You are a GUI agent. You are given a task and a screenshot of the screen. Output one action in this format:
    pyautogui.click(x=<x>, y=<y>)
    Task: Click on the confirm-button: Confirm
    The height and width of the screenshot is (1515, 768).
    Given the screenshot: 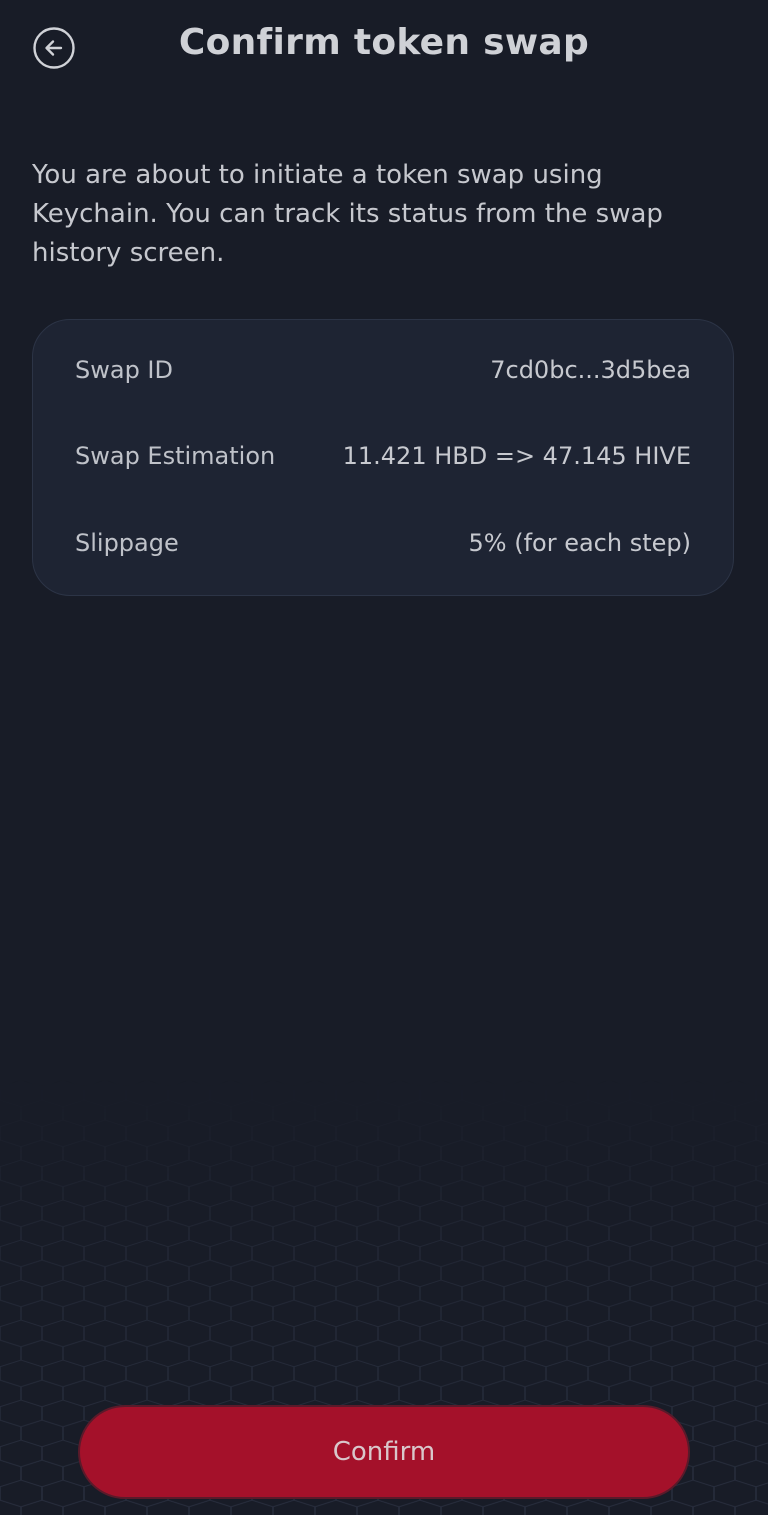 What is the action you would take?
    pyautogui.click(x=384, y=1452)
    